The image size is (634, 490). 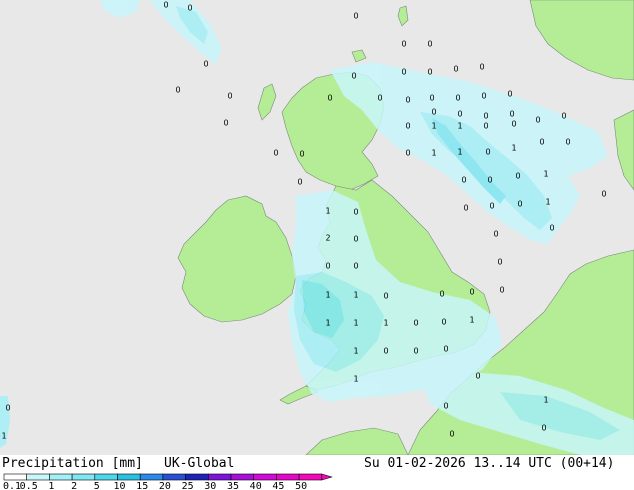 I want to click on legend-label: 15, so click(x=142, y=485).